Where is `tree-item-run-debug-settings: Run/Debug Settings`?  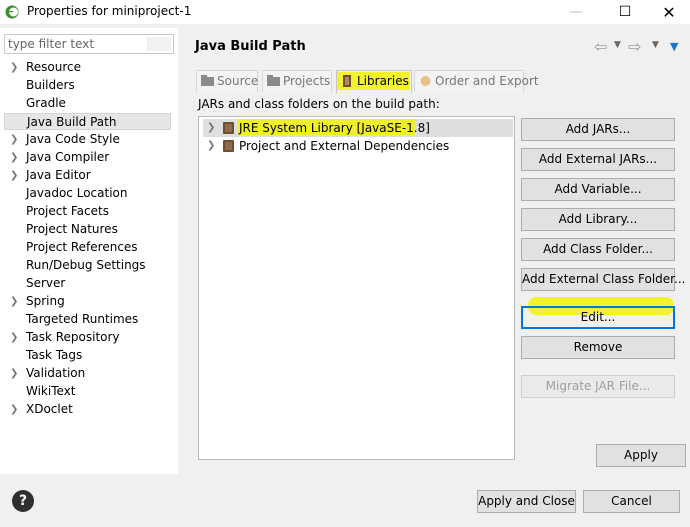
tree-item-run-debug-settings: Run/Debug Settings is located at coordinates (87, 265).